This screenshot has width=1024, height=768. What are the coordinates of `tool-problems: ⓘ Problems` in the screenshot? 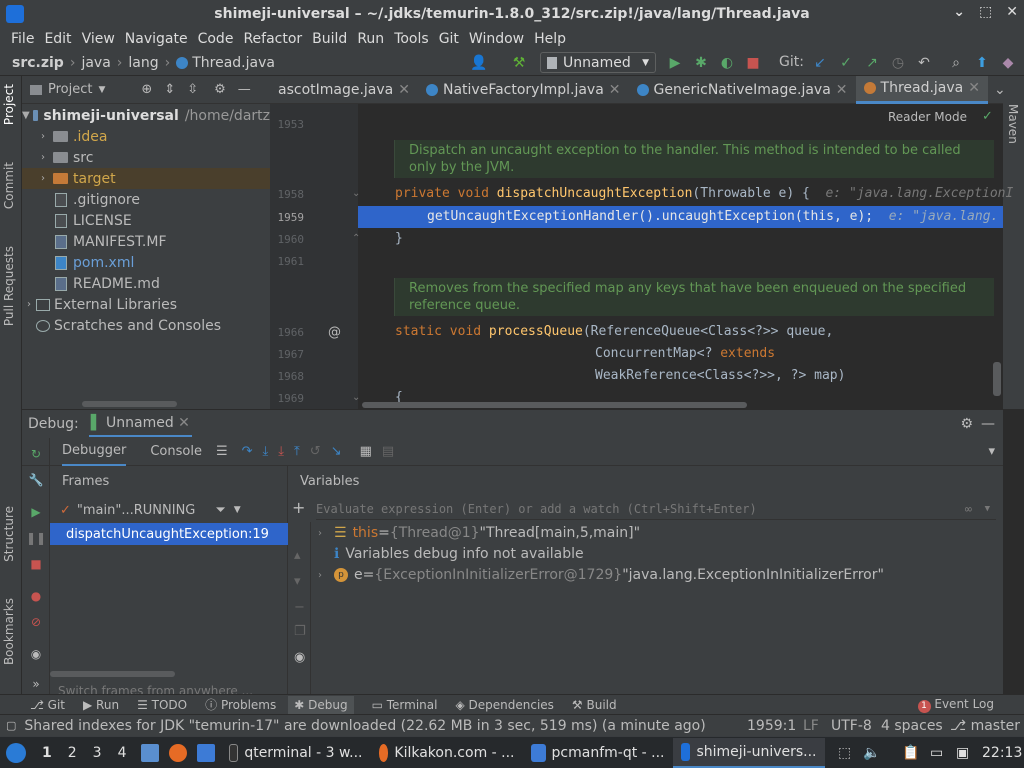 It's located at (240, 704).